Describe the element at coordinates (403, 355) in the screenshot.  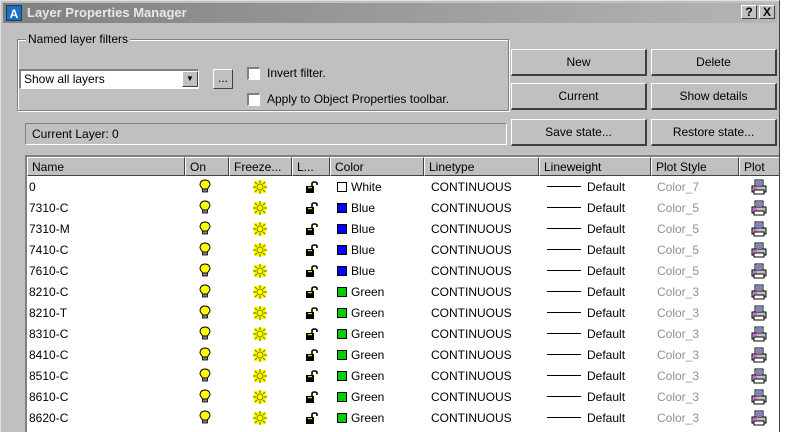
I see `table-row: 8410-C Green CONTINUOUS Default Color_3` at that location.